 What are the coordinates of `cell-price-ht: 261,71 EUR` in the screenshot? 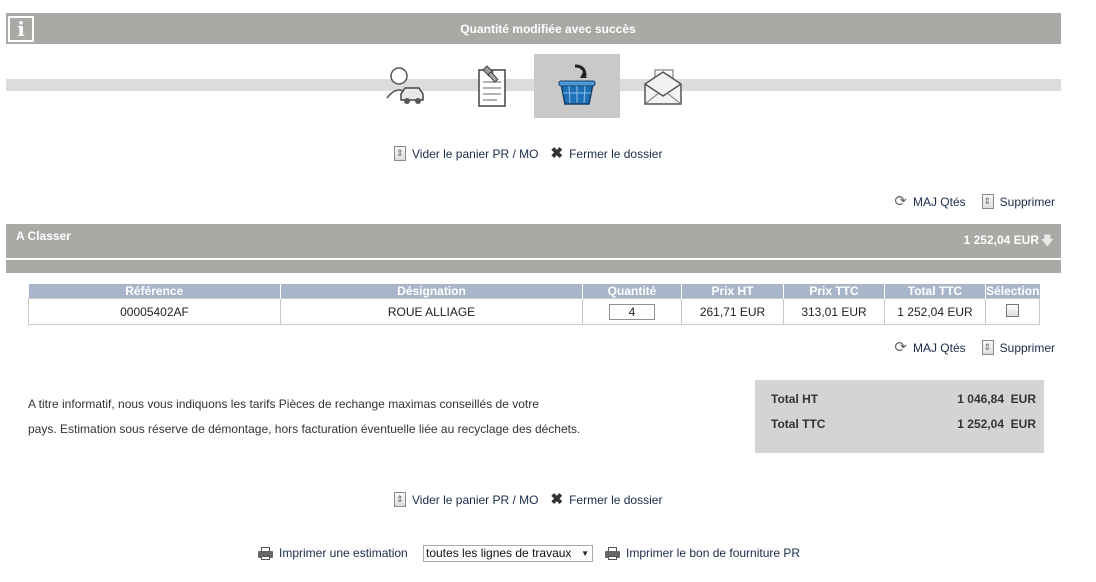 It's located at (732, 311).